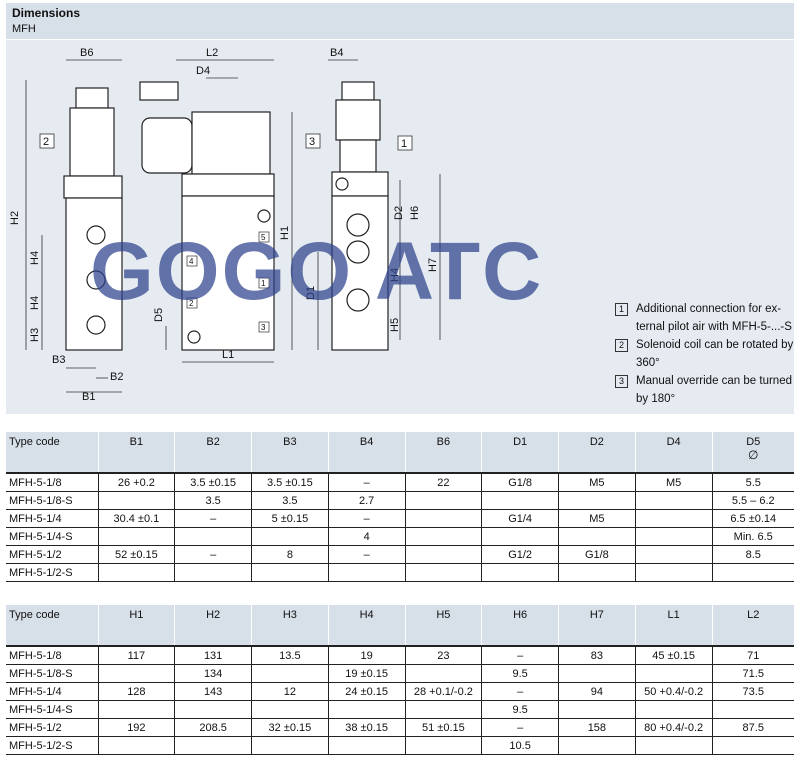 The image size is (800, 774). What do you see at coordinates (366, 625) in the screenshot?
I see `column-header: H4` at bounding box center [366, 625].